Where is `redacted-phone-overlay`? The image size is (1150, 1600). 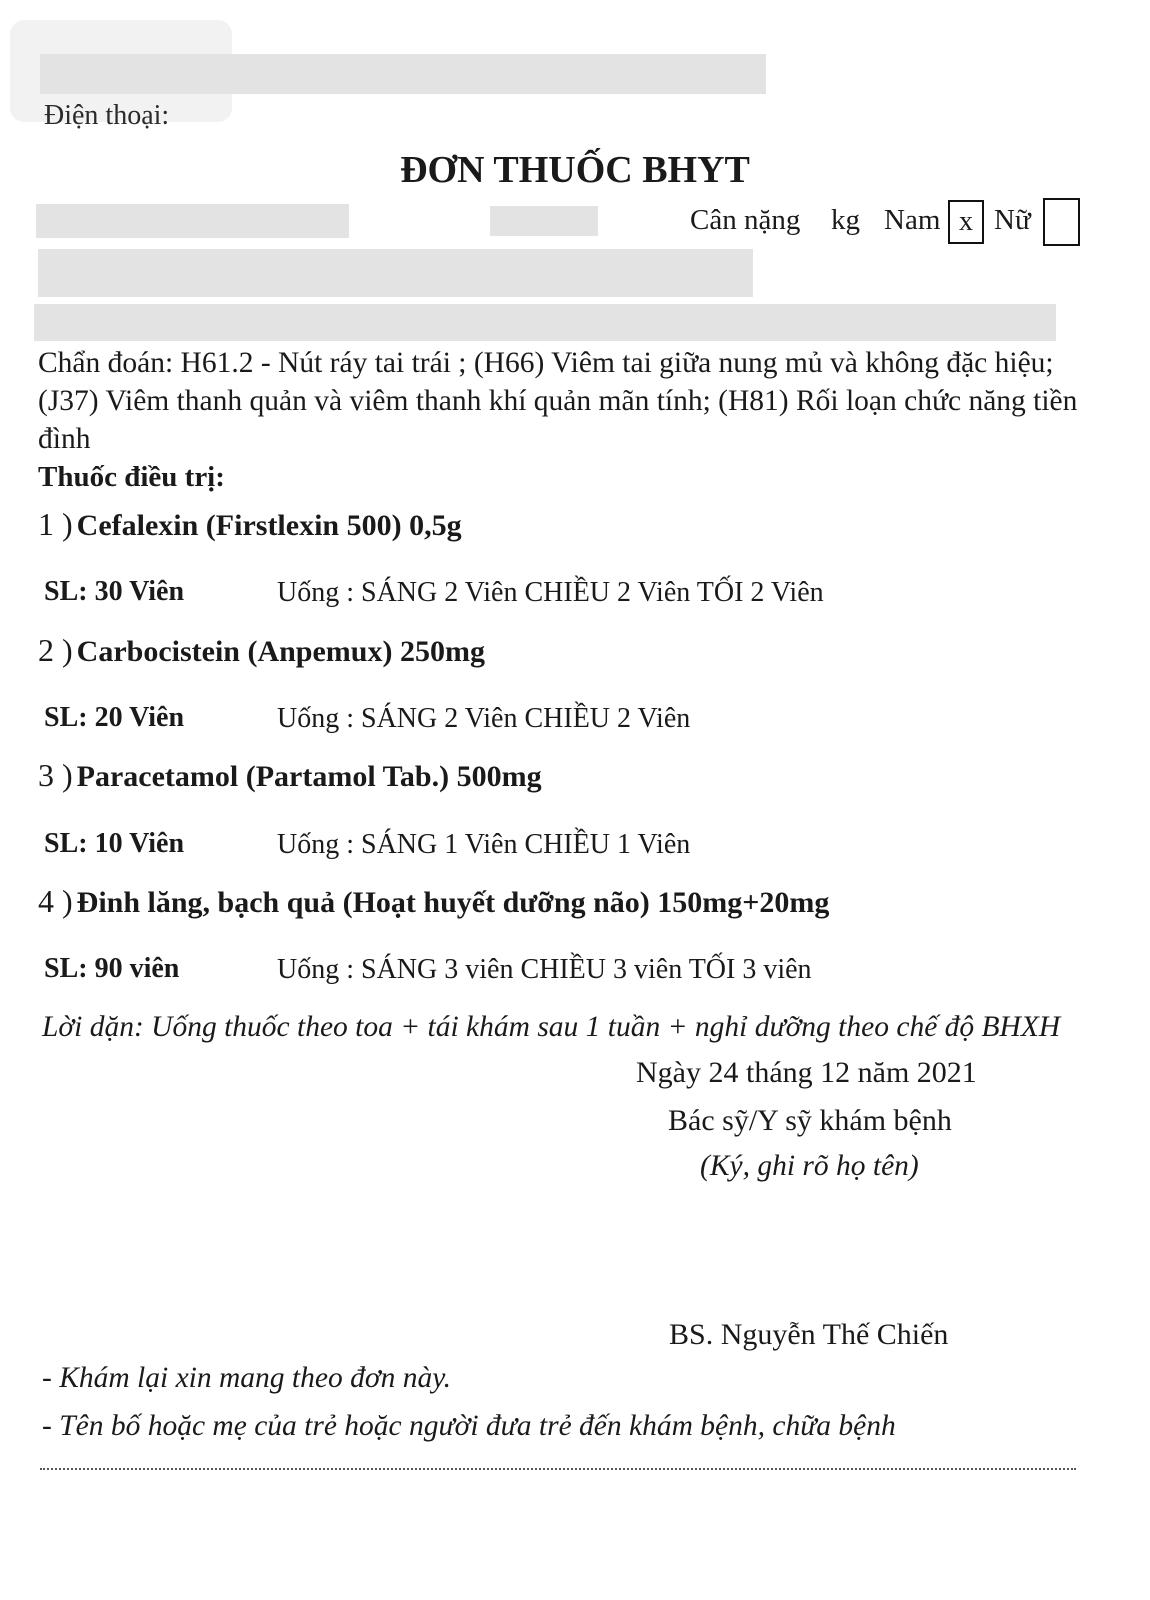 redacted-phone-overlay is located at coordinates (403, 74).